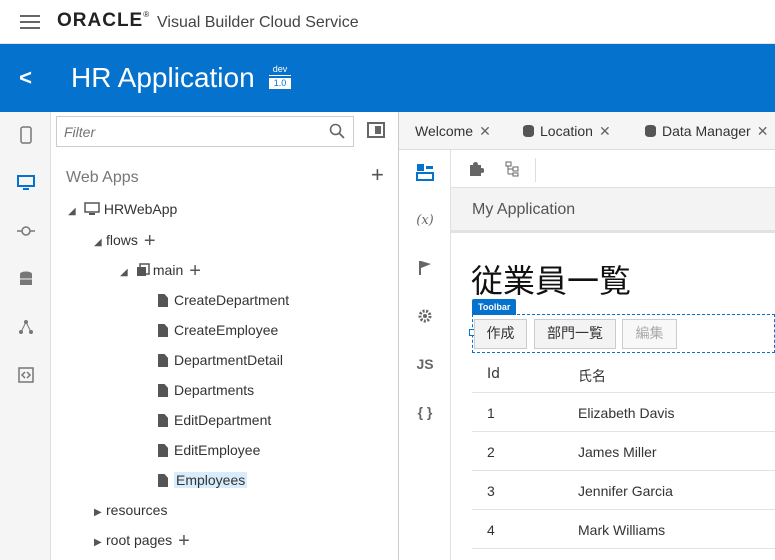 The width and height of the screenshot is (775, 560). Describe the element at coordinates (575, 334) in the screenshot. I see `departments-list-button: 部門一覧` at that location.